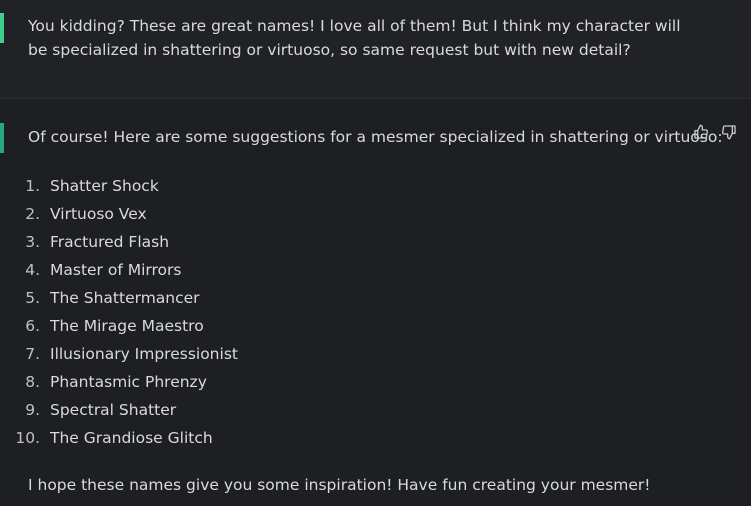 This screenshot has height=506, width=751. Describe the element at coordinates (27, 438) in the screenshot. I see `list-number: 10.` at that location.